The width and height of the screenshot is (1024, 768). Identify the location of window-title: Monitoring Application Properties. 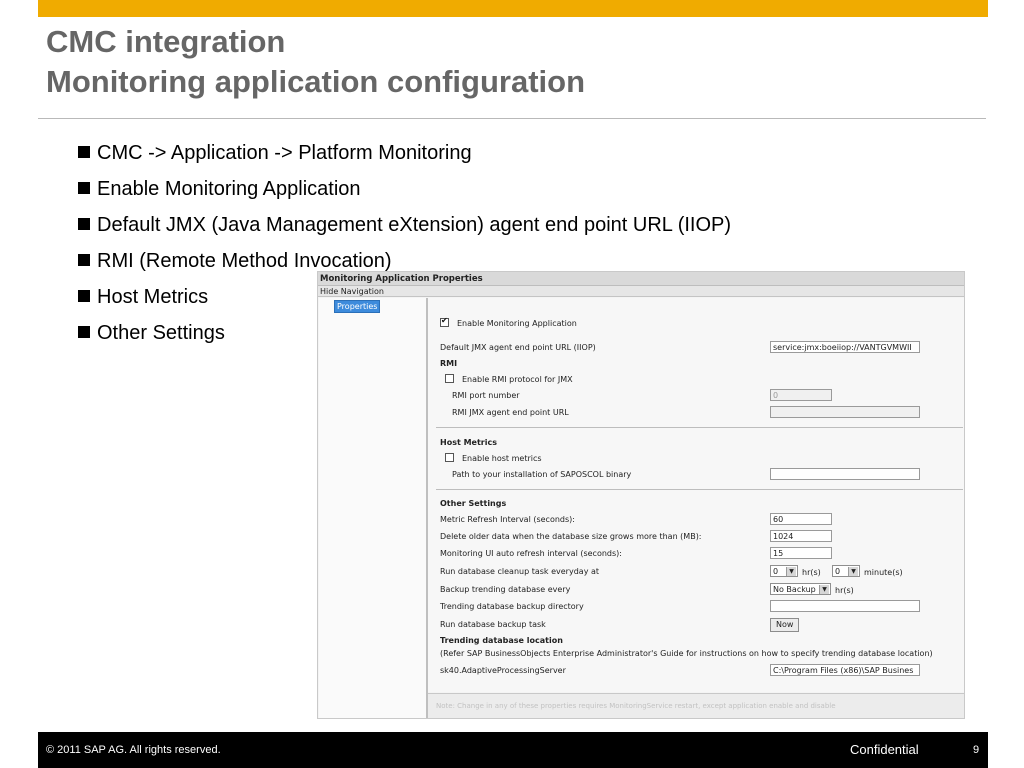
(641, 279).